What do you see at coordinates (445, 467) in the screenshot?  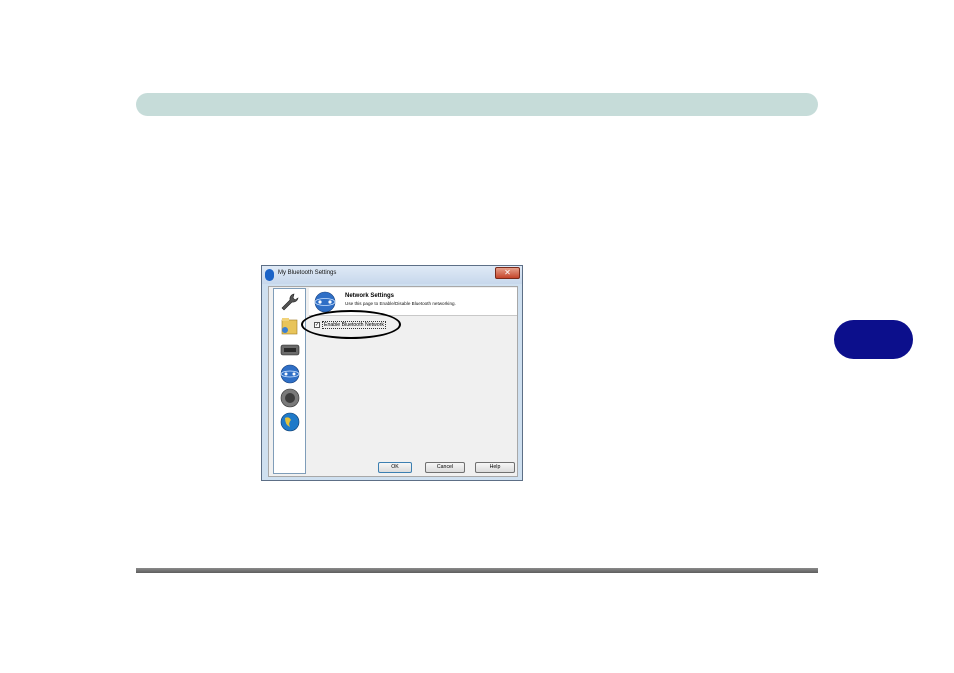 I see `cancel-button: Cancel` at bounding box center [445, 467].